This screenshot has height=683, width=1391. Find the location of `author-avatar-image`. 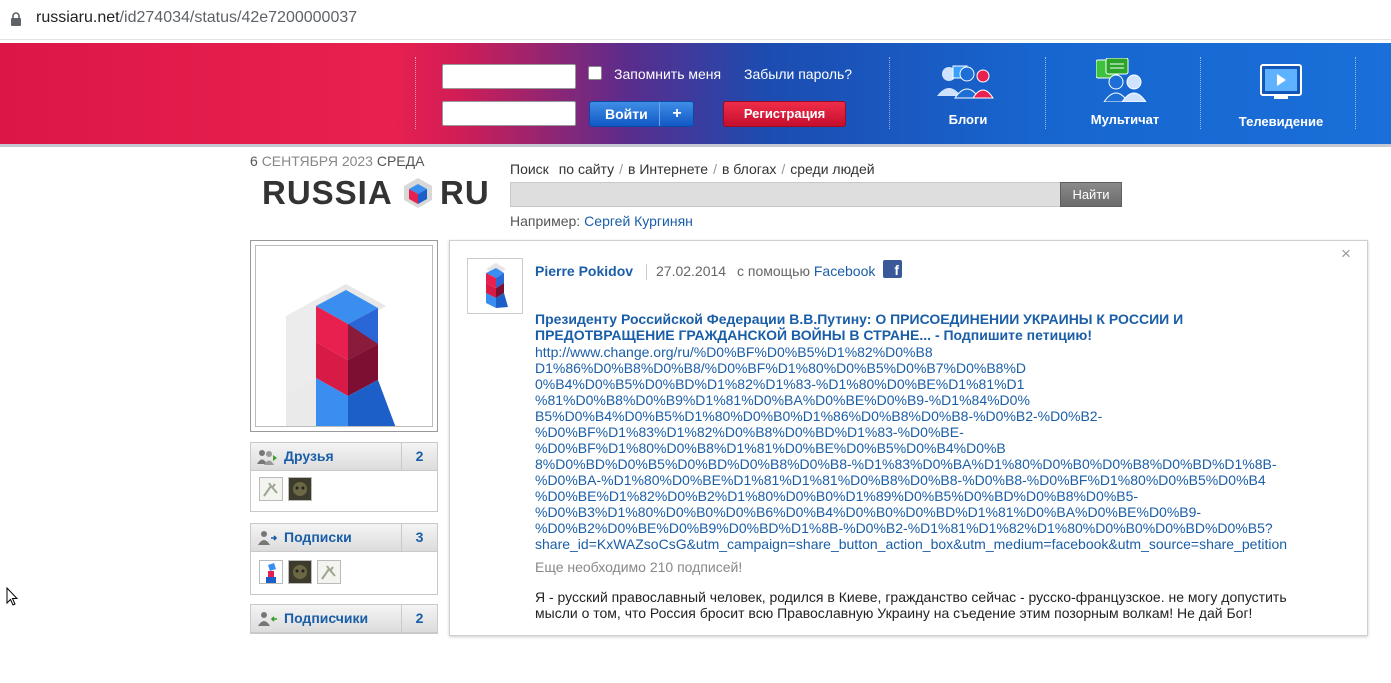

author-avatar-image is located at coordinates (497, 285).